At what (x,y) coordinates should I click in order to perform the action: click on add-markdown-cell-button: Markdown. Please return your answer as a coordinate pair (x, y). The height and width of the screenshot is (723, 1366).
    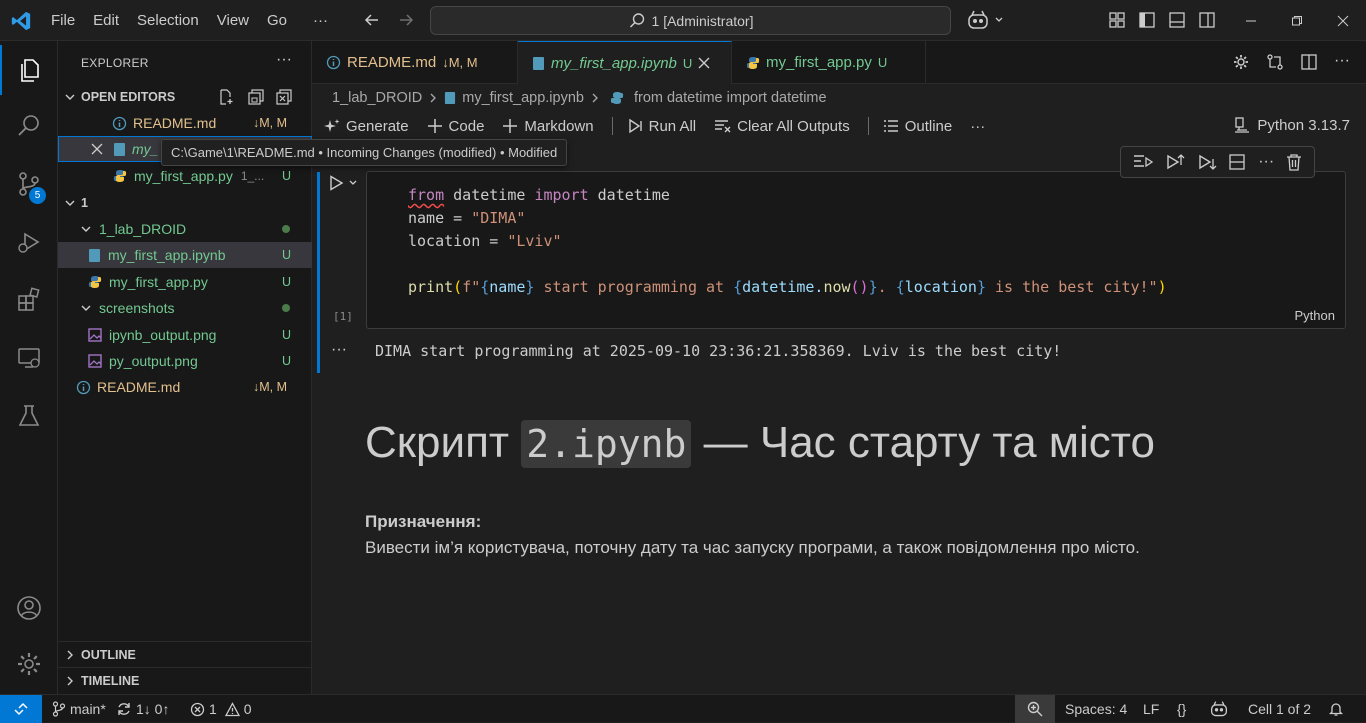
    Looking at the image, I should click on (548, 126).